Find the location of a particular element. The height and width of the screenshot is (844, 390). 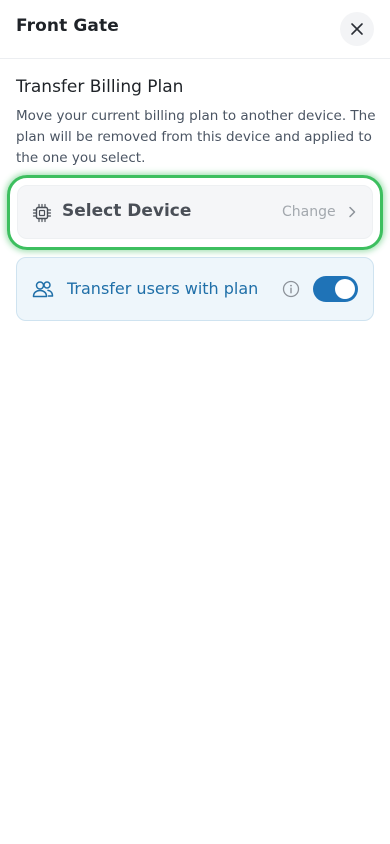

info-icon is located at coordinates (291, 289).